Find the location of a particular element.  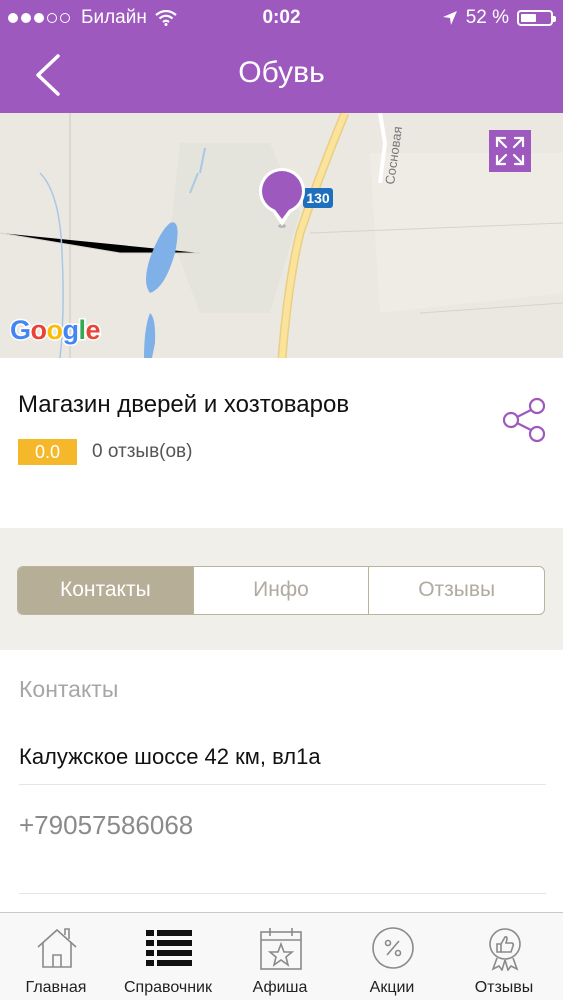

segmented-control: Контакты Инфо Отзывы is located at coordinates (281, 590).